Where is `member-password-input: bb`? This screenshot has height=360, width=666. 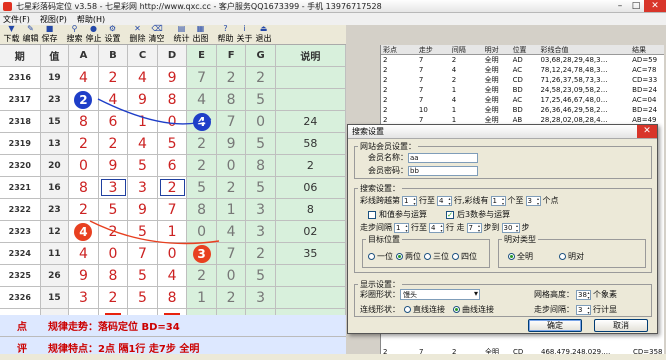 member-password-input: bb is located at coordinates (443, 170).